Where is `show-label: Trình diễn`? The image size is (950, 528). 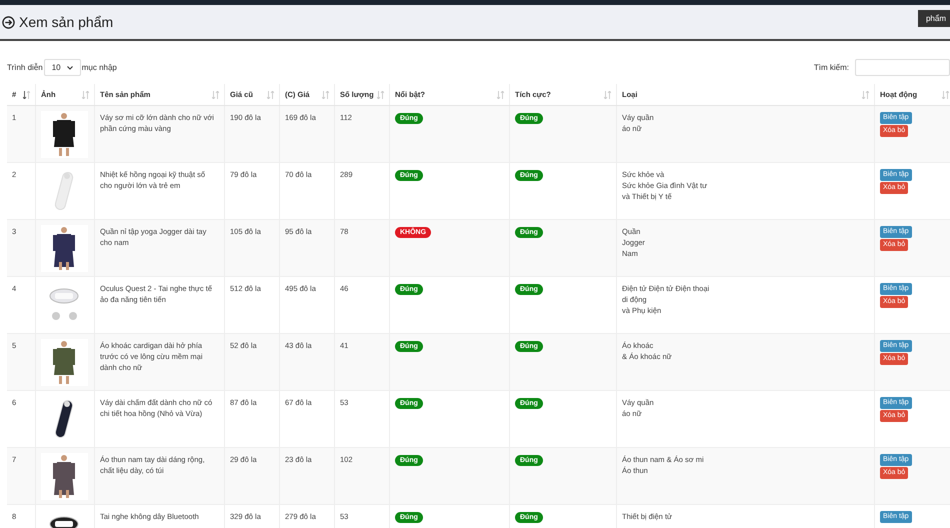
show-label: Trình diễn is located at coordinates (25, 68).